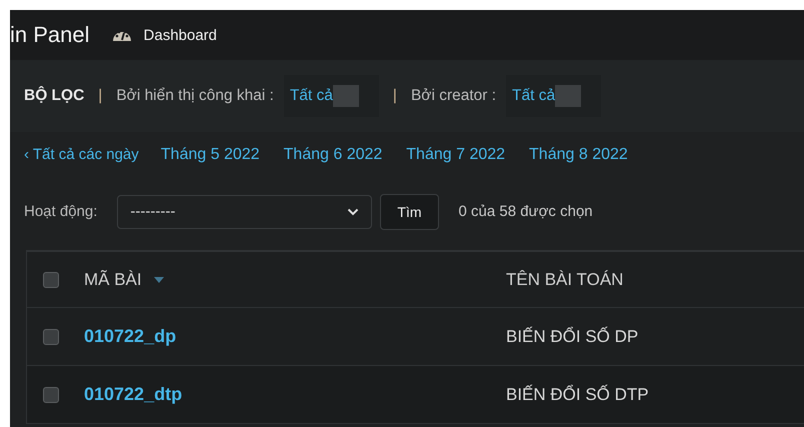 The width and height of the screenshot is (804, 427). Describe the element at coordinates (565, 279) in the screenshot. I see `column-header: TÊN BÀI TOÁN` at that location.